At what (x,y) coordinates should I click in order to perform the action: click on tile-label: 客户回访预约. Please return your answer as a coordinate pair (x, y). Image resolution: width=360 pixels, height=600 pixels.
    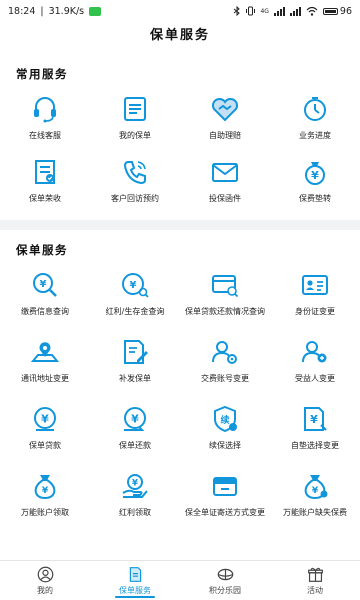
    Looking at the image, I should click on (135, 198).